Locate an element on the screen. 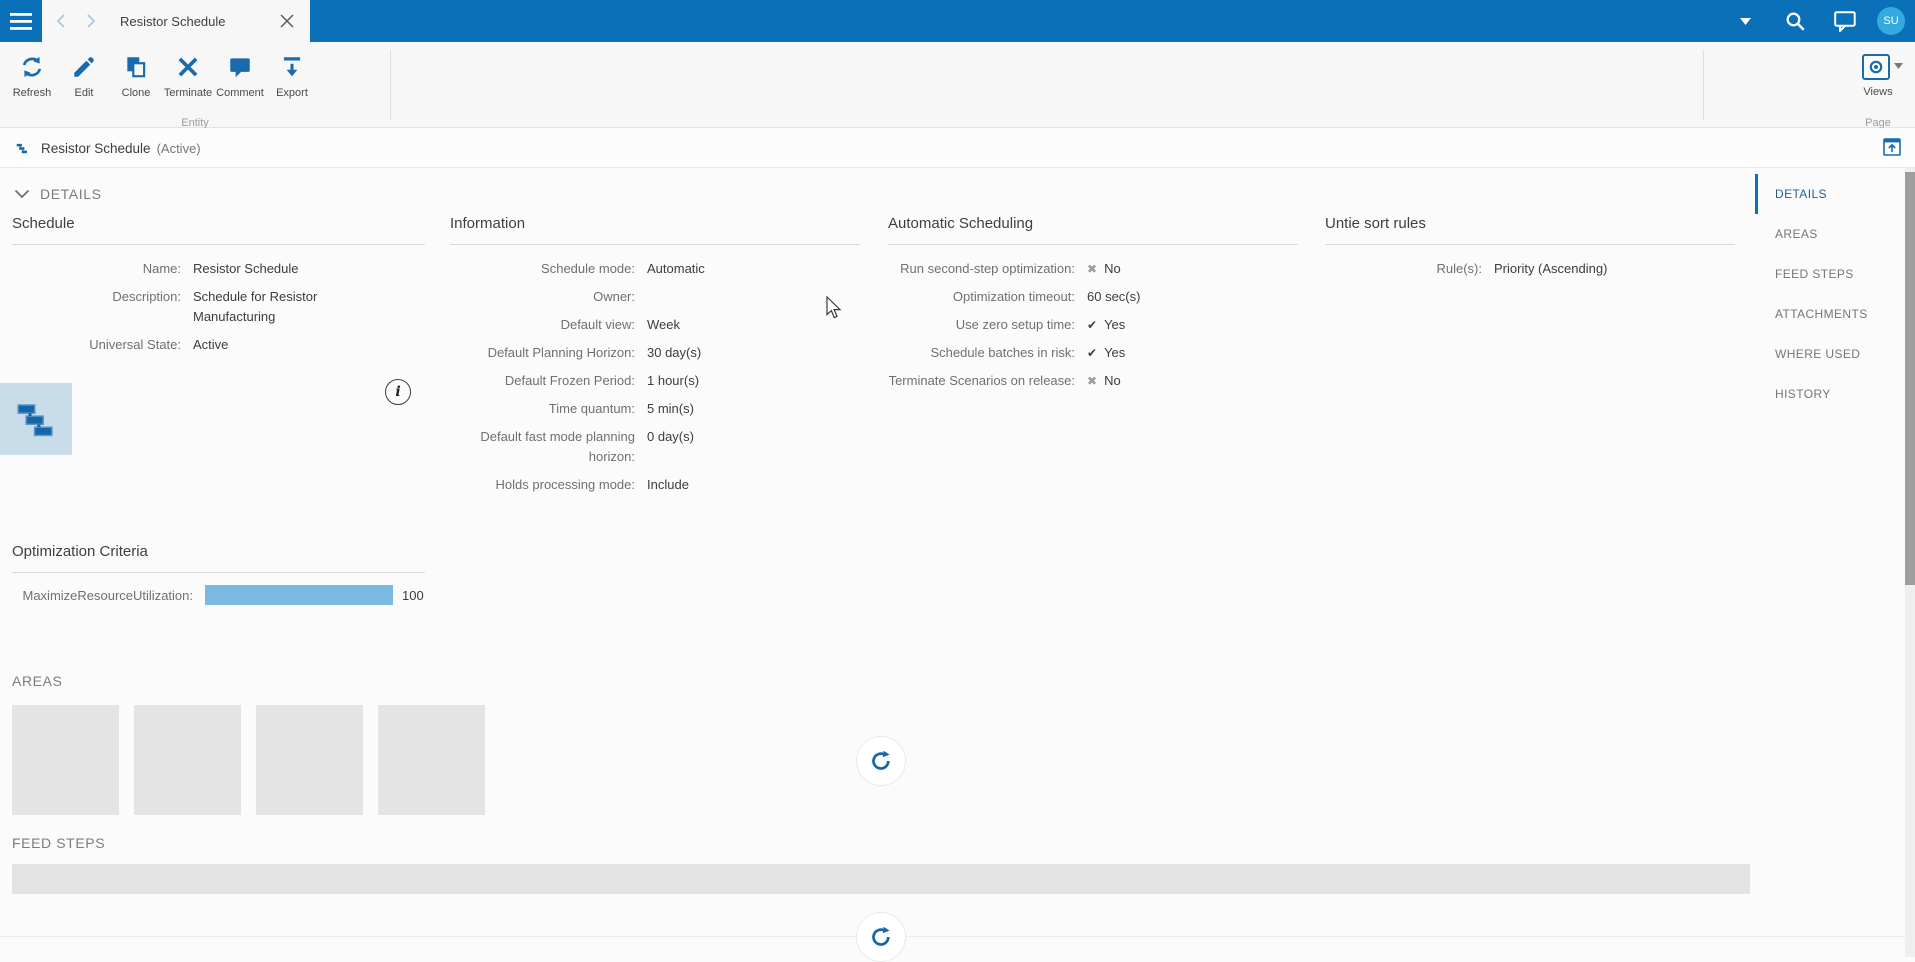 The image size is (1915, 962). section-divider is located at coordinates (952, 936).